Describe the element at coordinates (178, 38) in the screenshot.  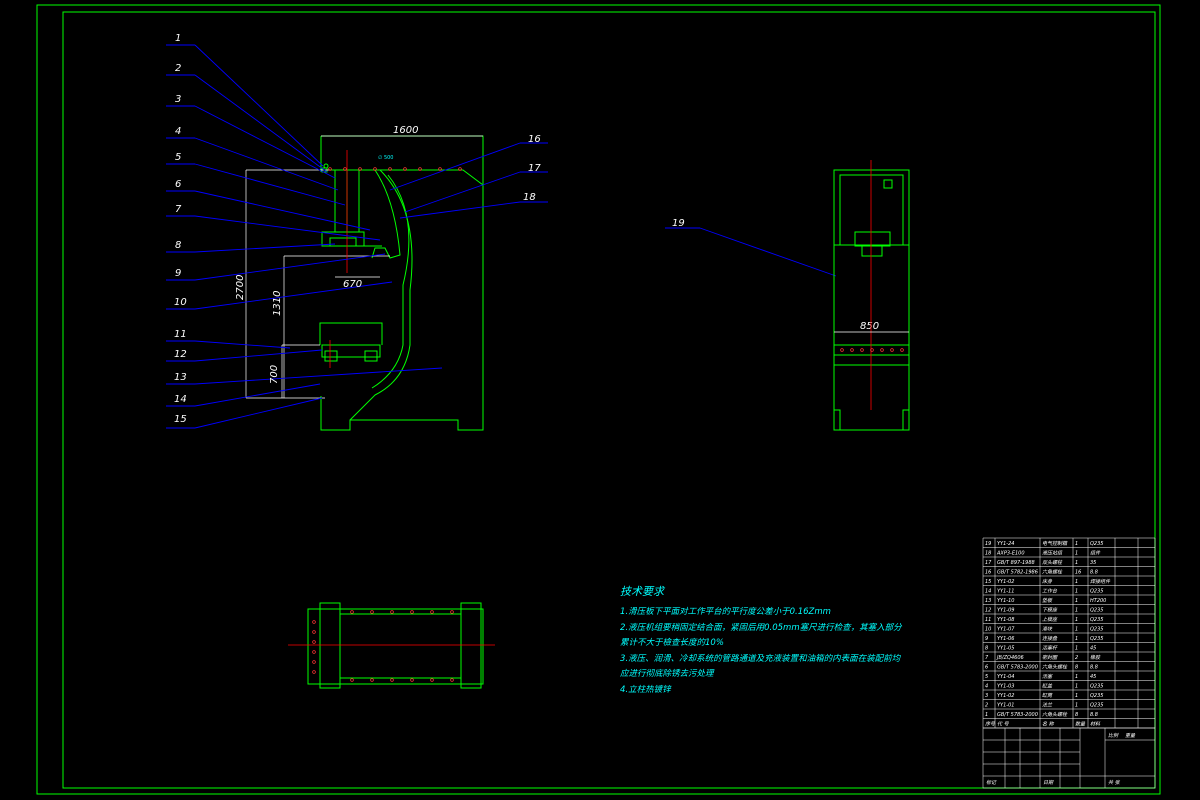
I see `balloon-1: 1` at that location.